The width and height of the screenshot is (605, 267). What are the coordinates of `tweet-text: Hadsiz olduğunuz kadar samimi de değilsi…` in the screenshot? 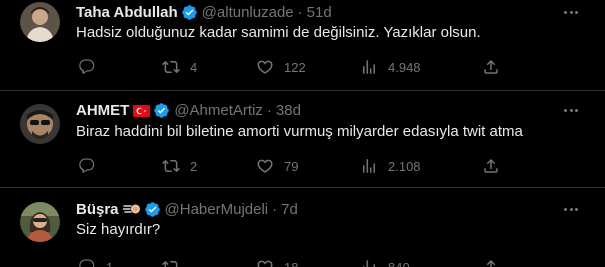 It's located at (278, 32).